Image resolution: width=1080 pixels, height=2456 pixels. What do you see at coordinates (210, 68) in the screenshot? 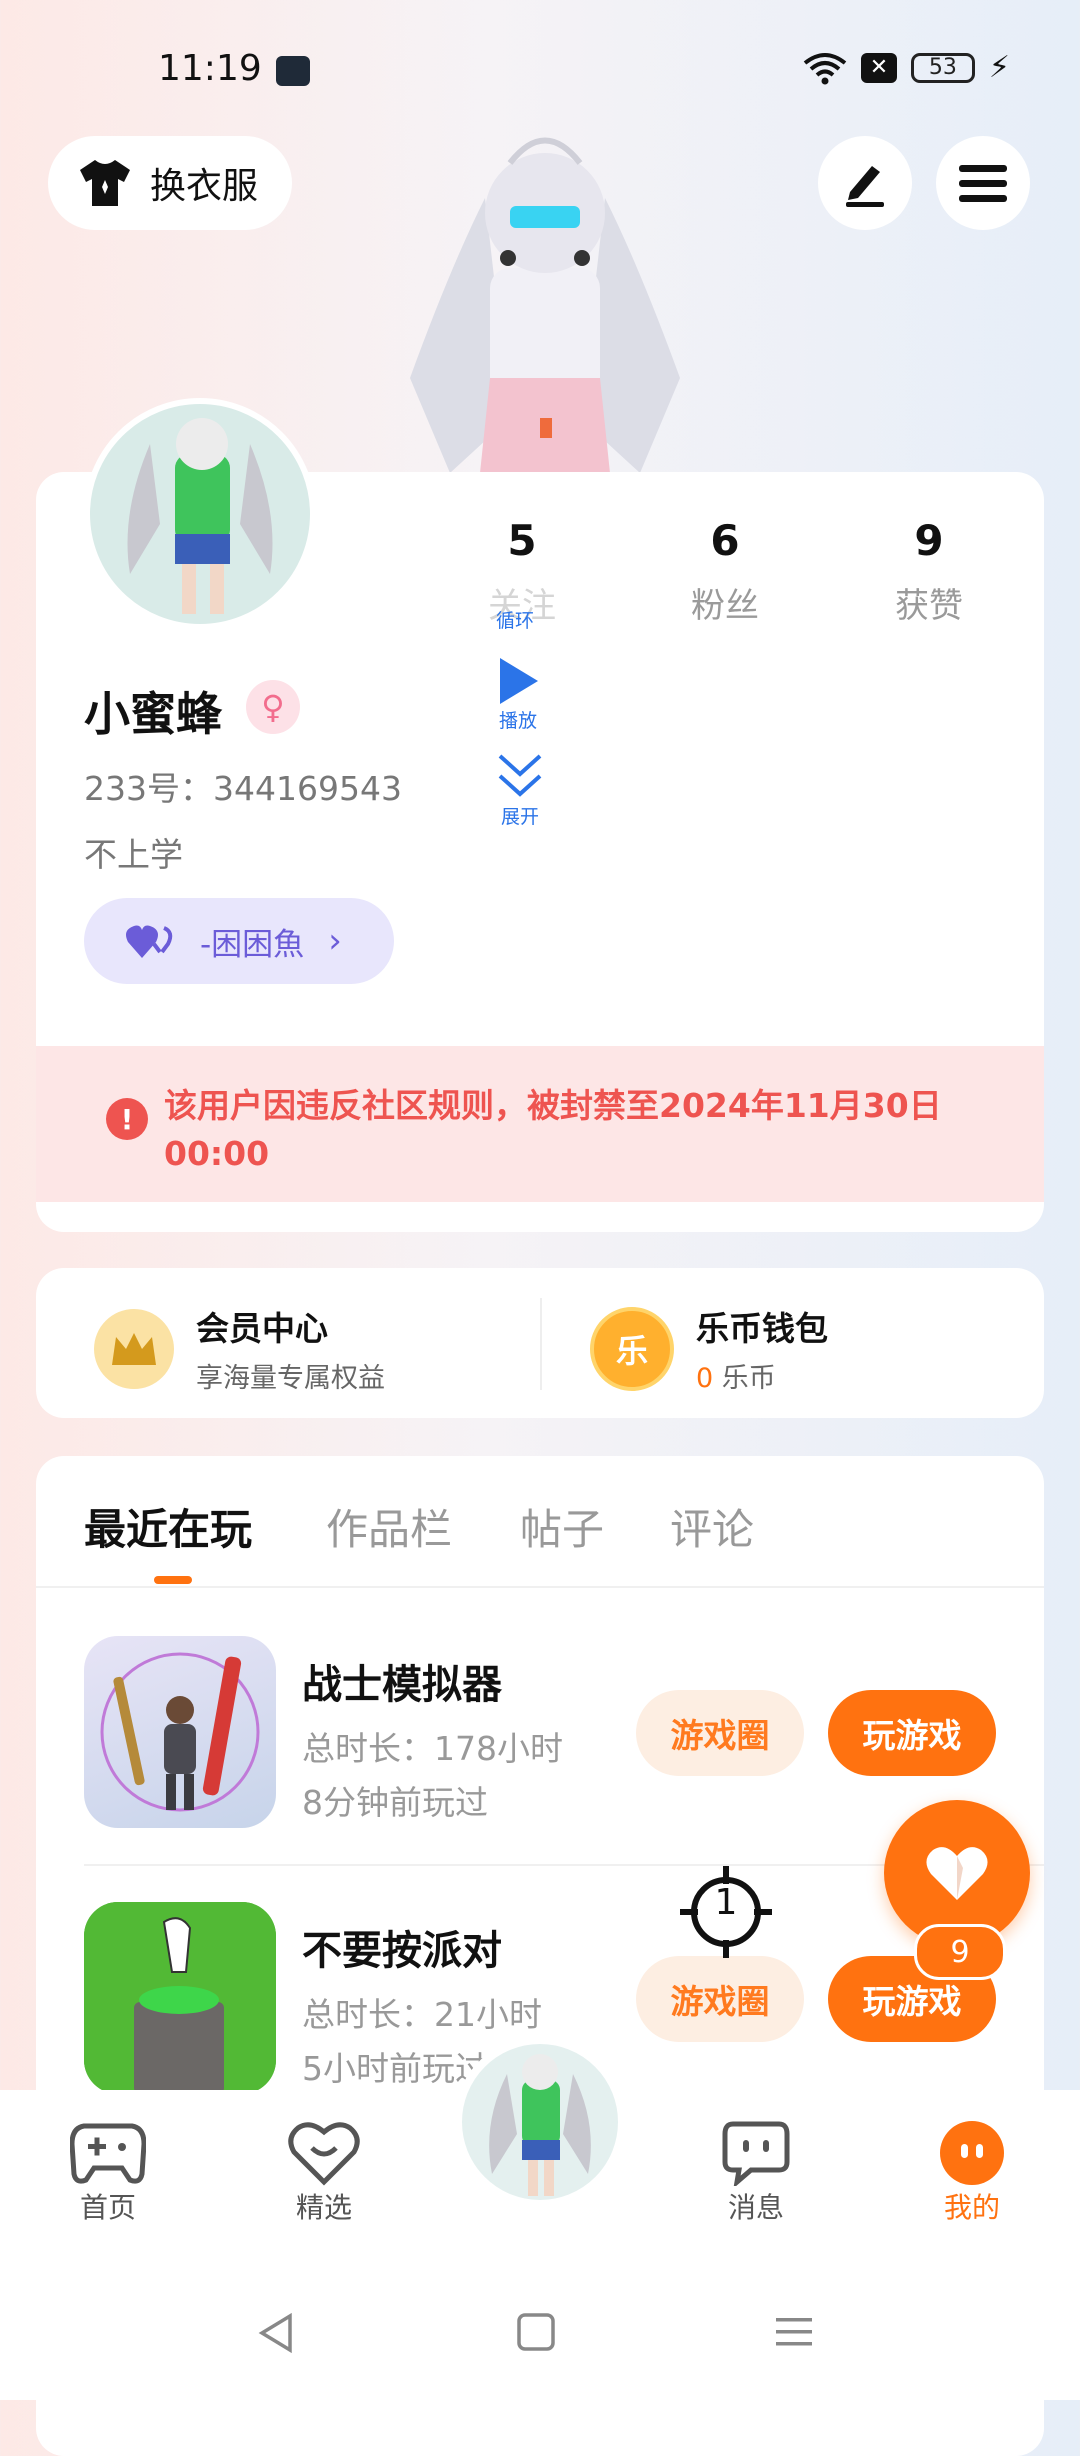
I see `status-time: 11:19` at bounding box center [210, 68].